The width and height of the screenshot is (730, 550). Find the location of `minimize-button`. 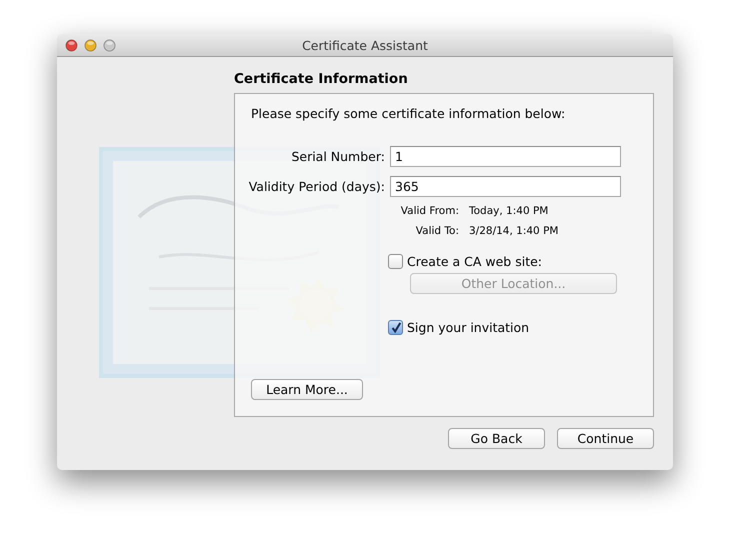

minimize-button is located at coordinates (90, 45).